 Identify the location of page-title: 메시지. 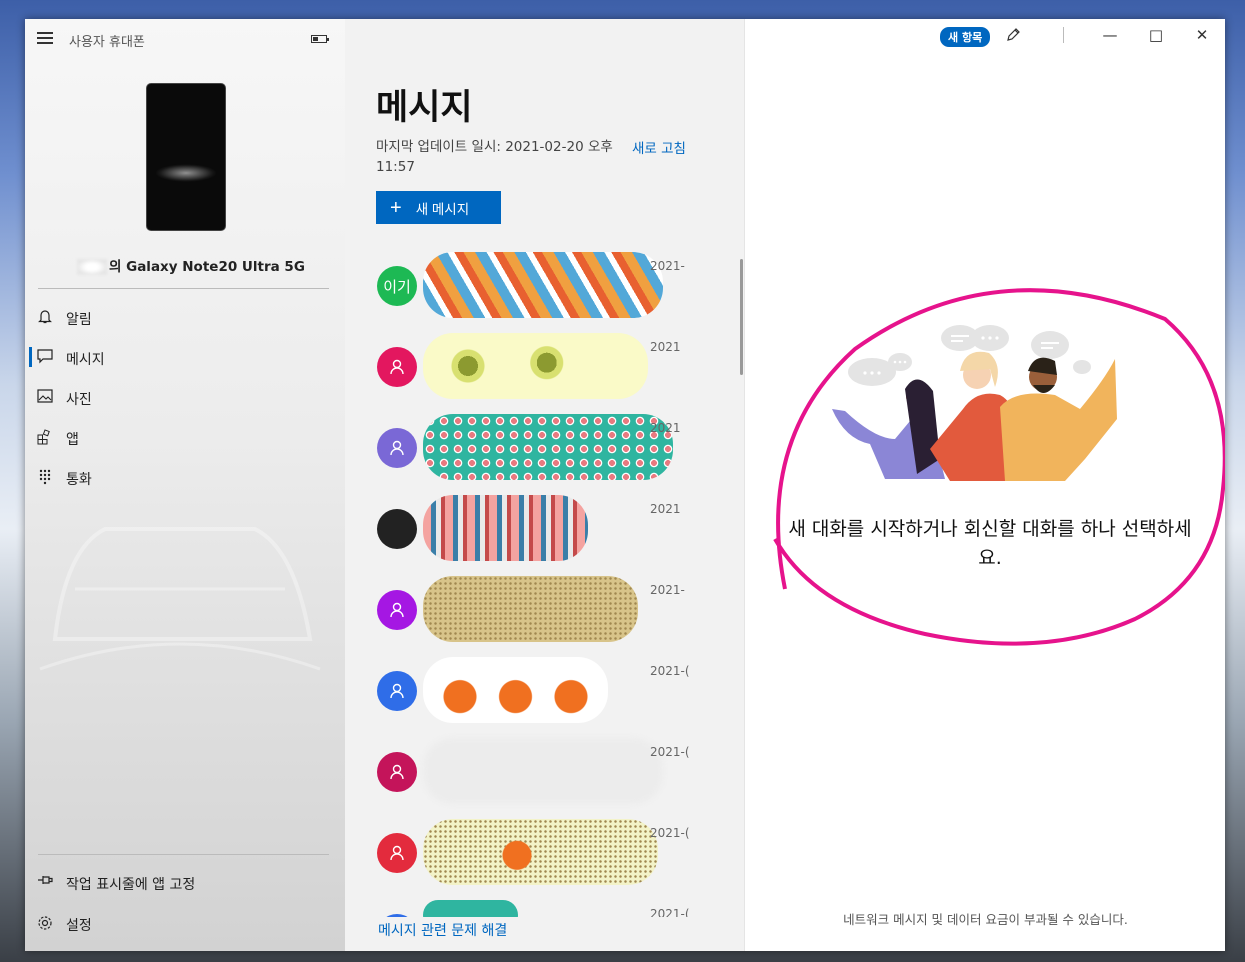
(424, 108).